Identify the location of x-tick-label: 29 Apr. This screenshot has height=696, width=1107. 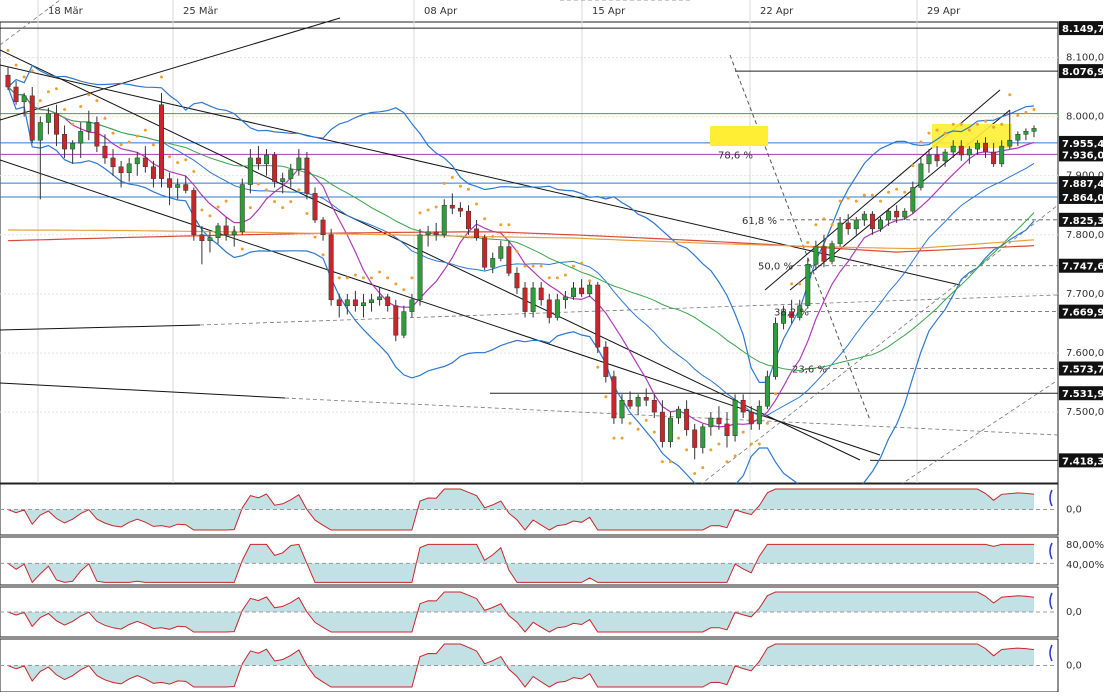
(944, 11).